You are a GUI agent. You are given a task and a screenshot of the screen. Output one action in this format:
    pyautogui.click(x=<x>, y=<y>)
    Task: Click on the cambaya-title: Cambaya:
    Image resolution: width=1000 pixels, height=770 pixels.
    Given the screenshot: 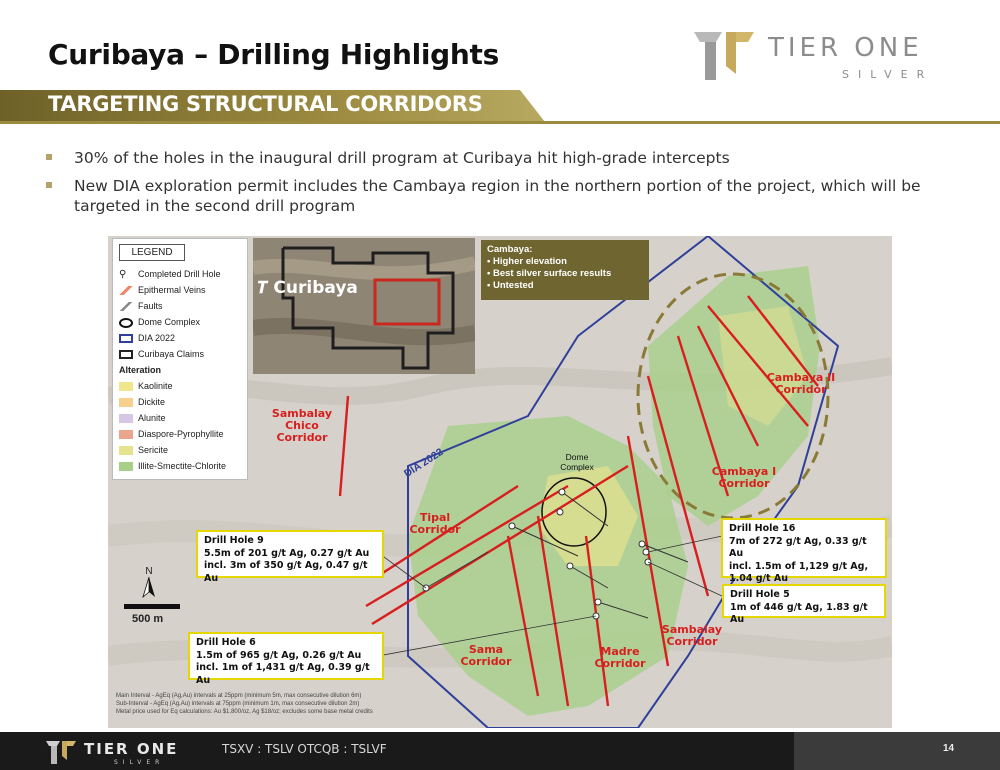 What is the action you would take?
    pyautogui.click(x=510, y=249)
    